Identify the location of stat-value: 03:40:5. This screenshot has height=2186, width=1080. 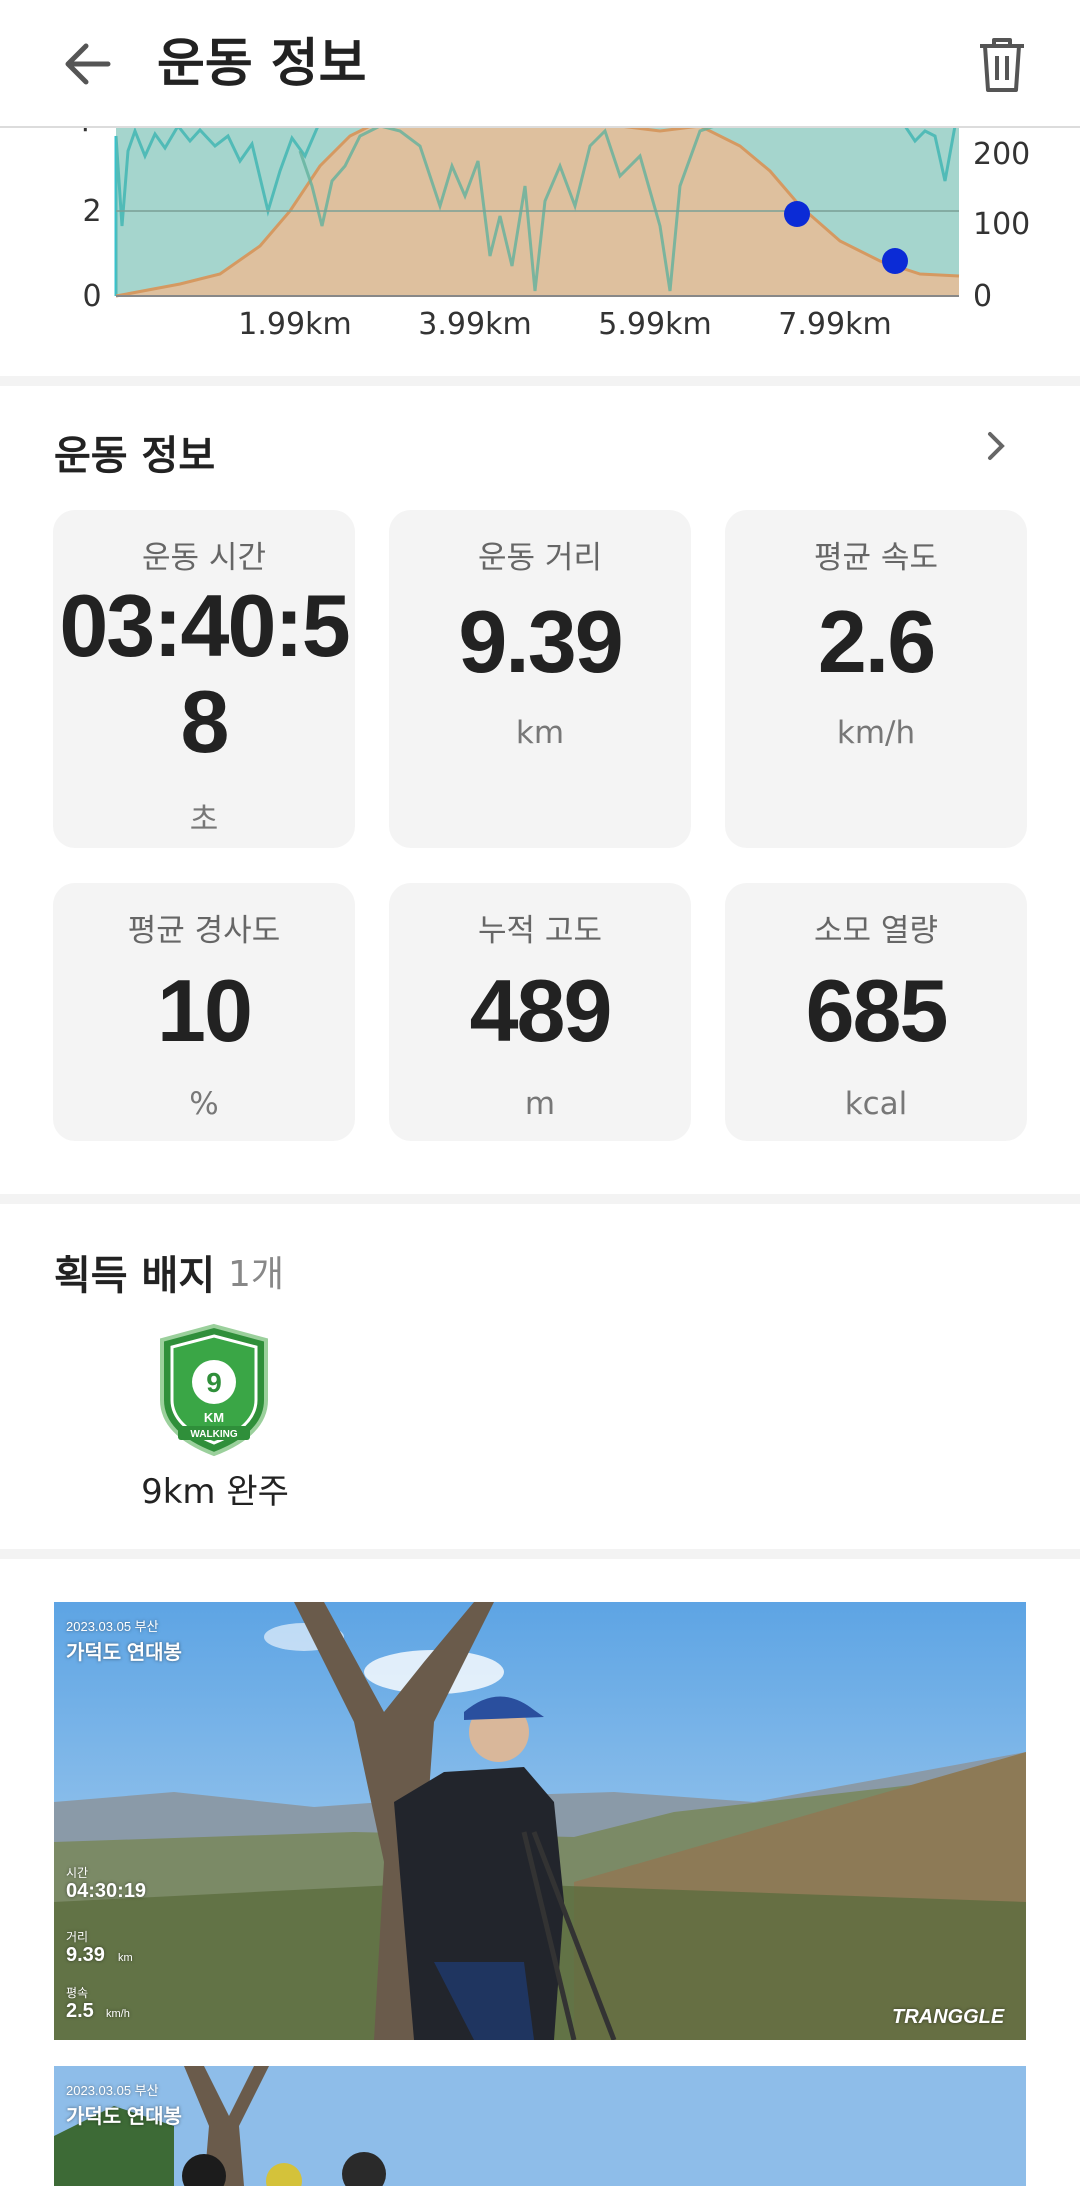
(204, 625).